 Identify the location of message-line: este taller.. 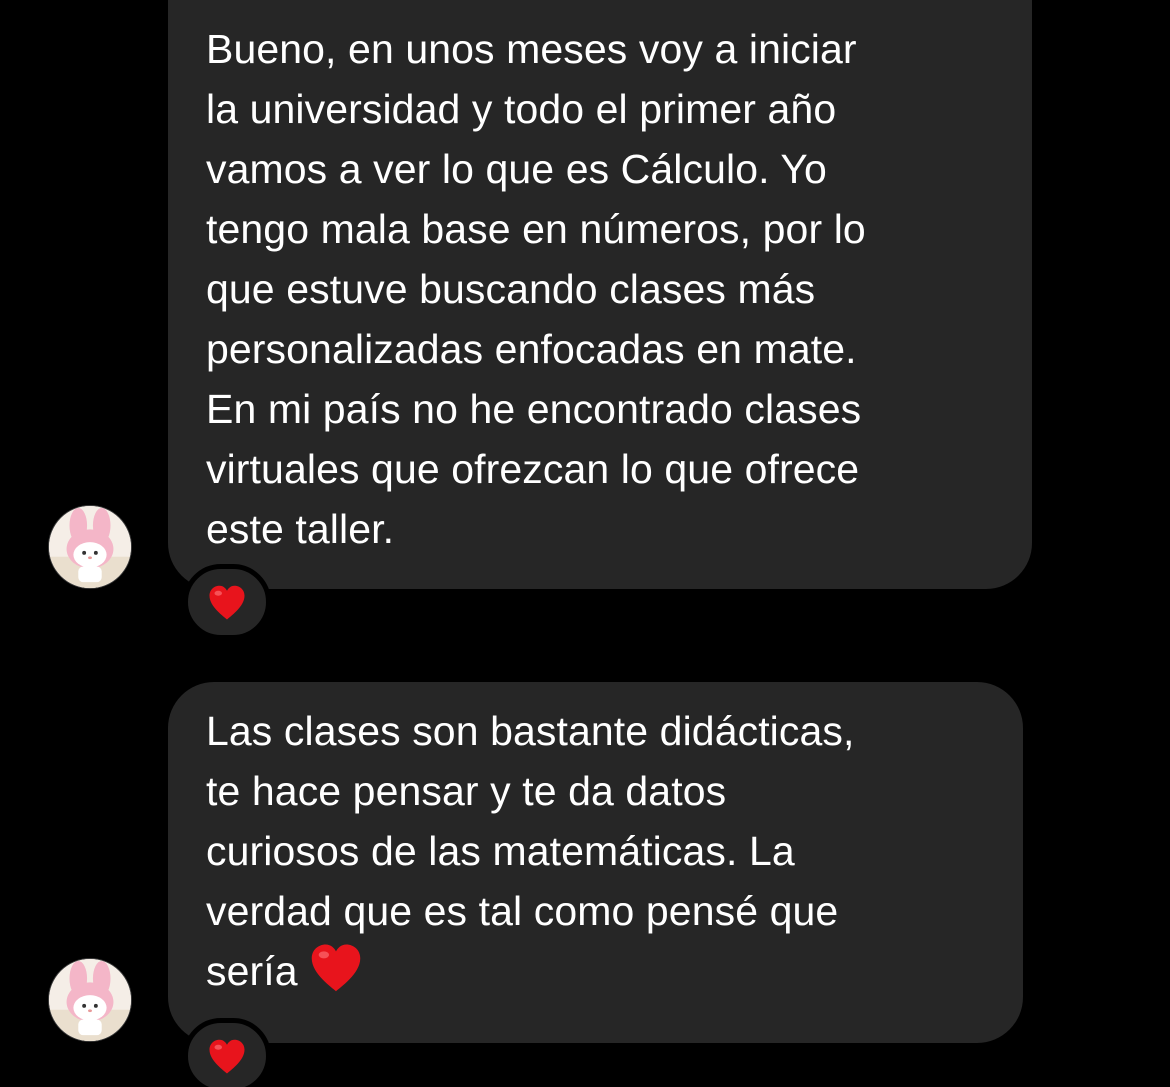
(300, 529).